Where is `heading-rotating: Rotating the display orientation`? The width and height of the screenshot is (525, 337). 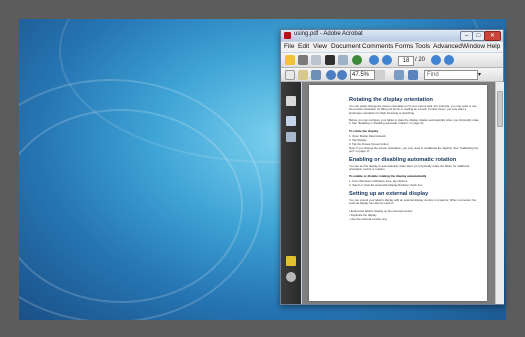 heading-rotating: Rotating the display orientation is located at coordinates (391, 100).